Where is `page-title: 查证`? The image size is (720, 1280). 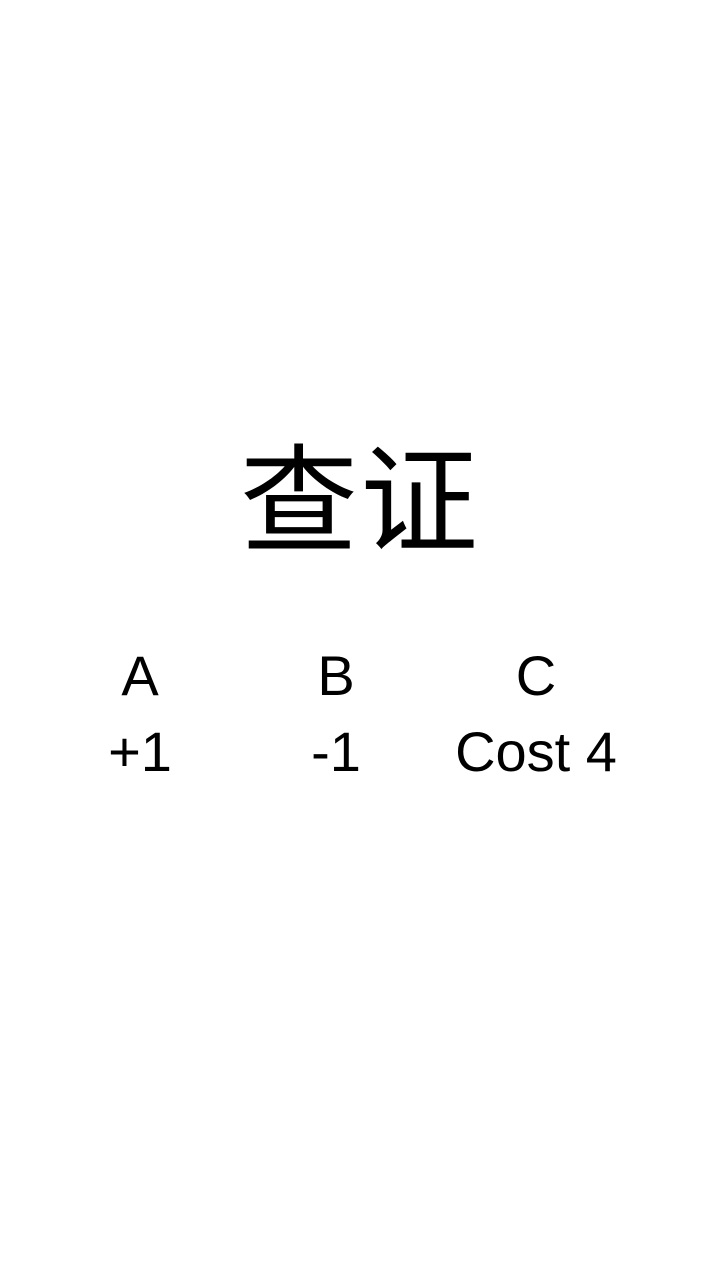
page-title: 查证 is located at coordinates (359, 502).